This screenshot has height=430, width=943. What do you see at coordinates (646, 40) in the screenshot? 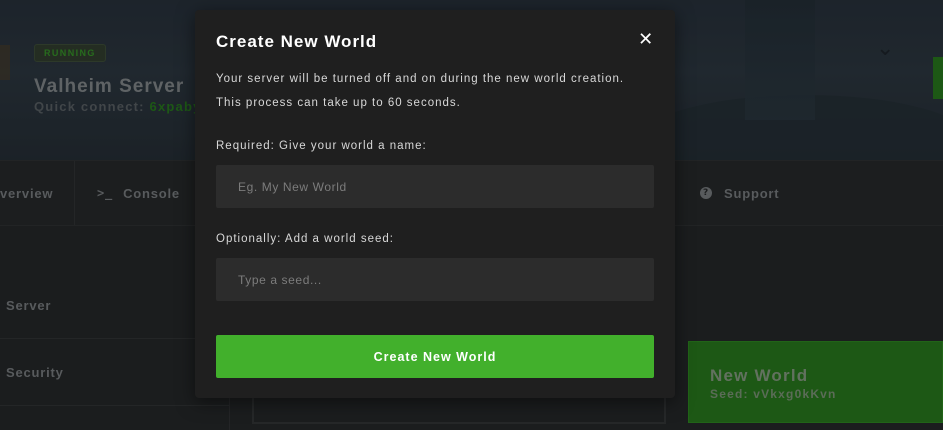
I see `close-icon: ✕` at bounding box center [646, 40].